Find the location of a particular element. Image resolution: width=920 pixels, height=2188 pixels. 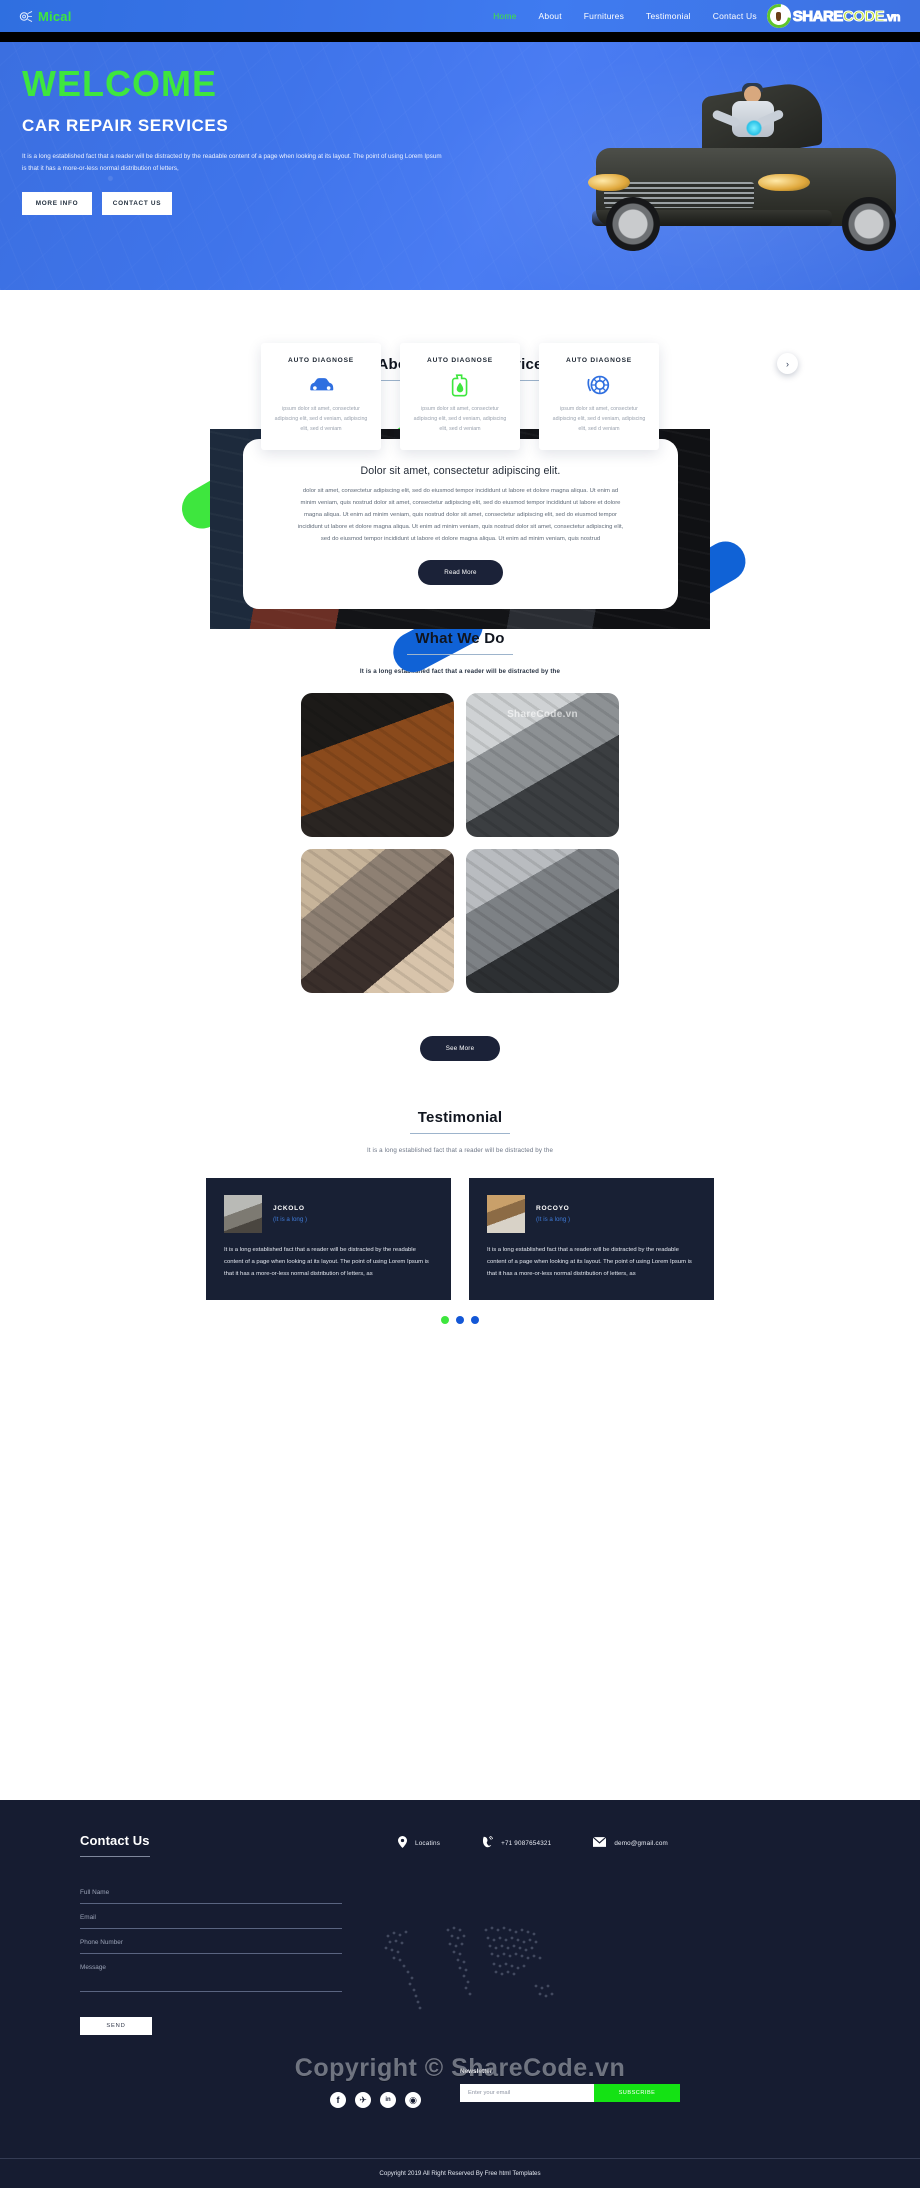

contact-us-button: CONTACT US is located at coordinates (137, 203).